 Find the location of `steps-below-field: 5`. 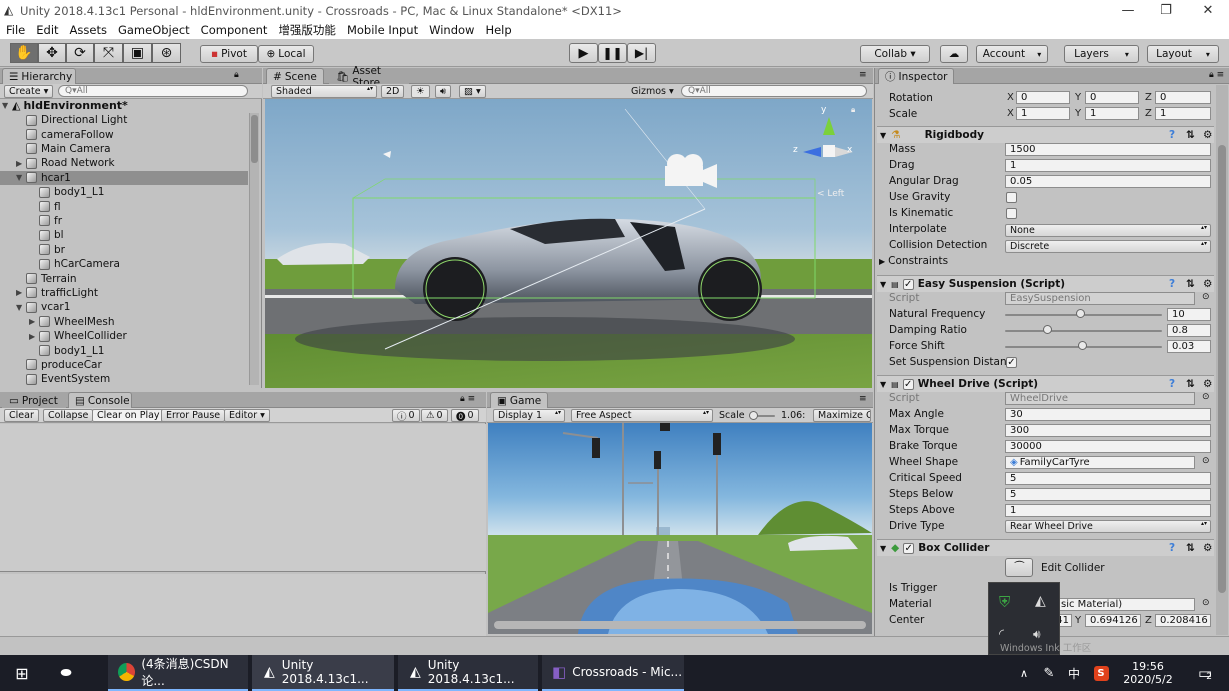

steps-below-field: 5 is located at coordinates (1108, 494).